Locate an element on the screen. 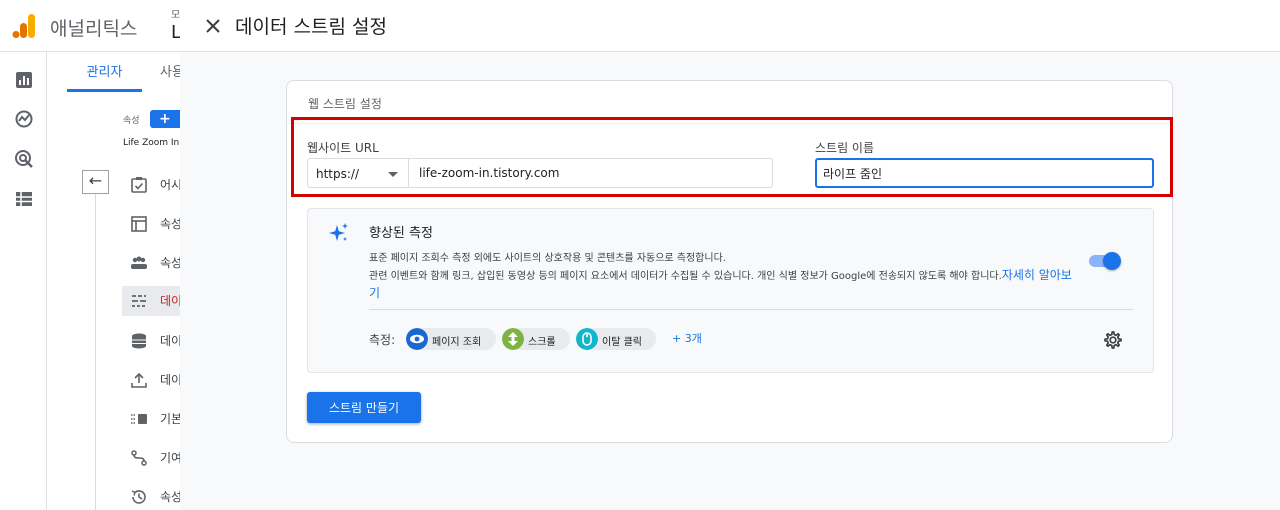 The height and width of the screenshot is (510, 1280). create-stream-button: 스트림 만들기 is located at coordinates (364, 407).